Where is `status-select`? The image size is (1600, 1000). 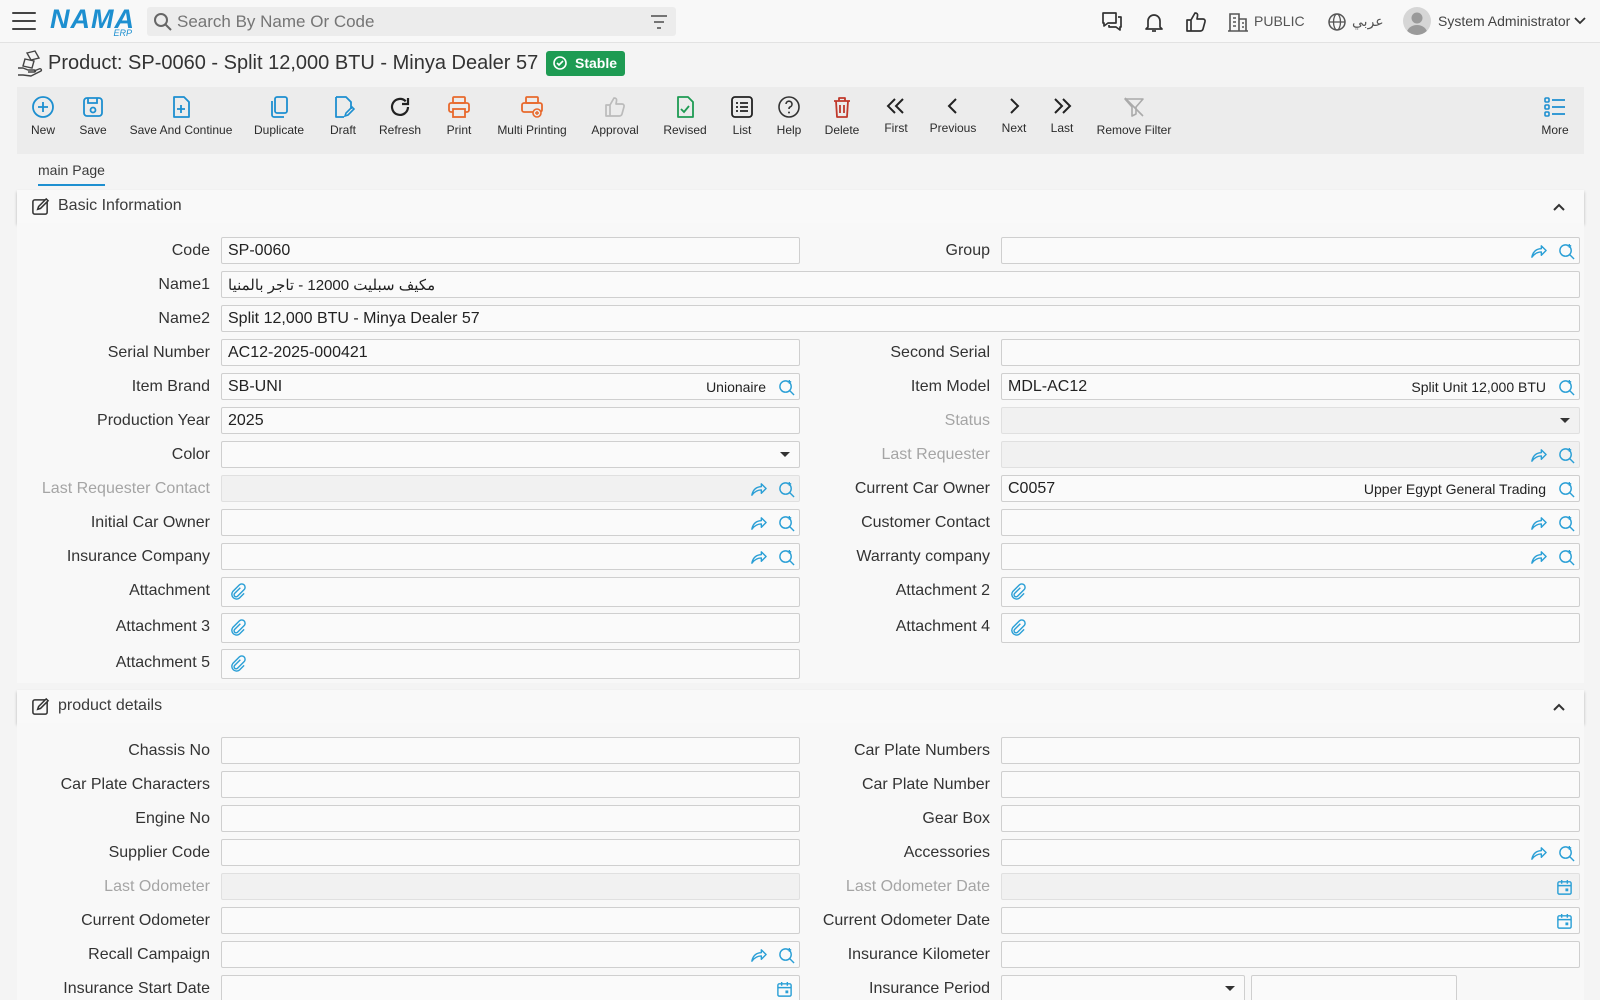
status-select is located at coordinates (1290, 420).